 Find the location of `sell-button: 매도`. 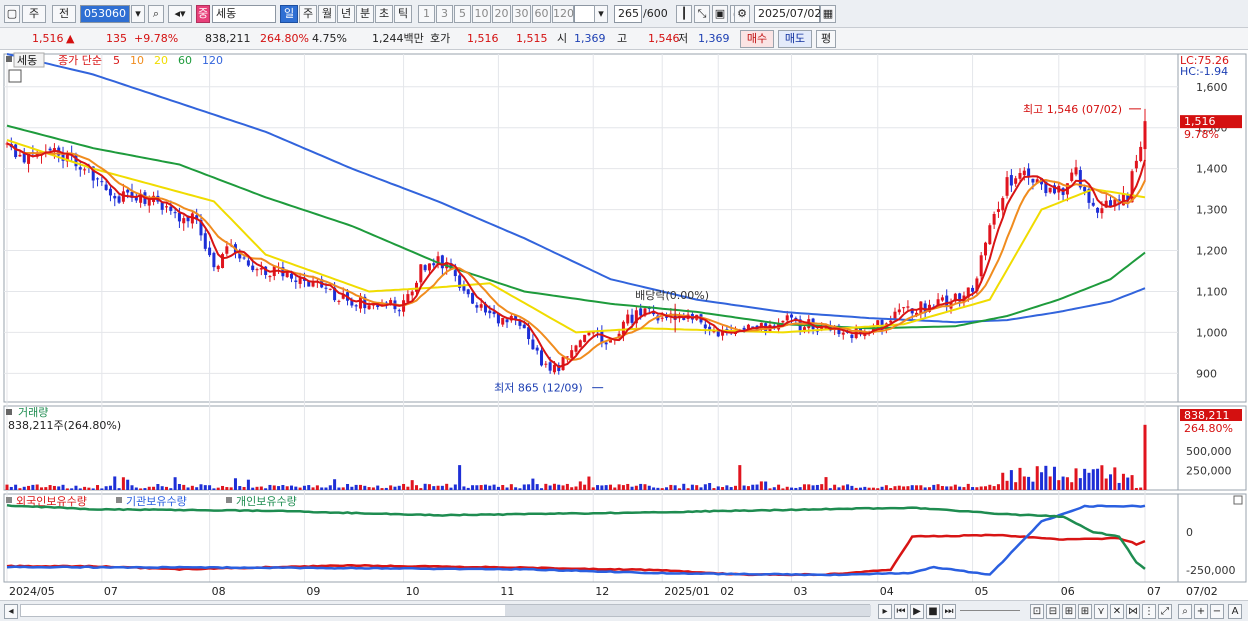

sell-button: 매도 is located at coordinates (795, 39).